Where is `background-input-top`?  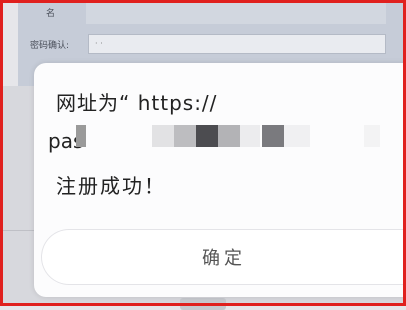
background-input-top is located at coordinates (236, 13).